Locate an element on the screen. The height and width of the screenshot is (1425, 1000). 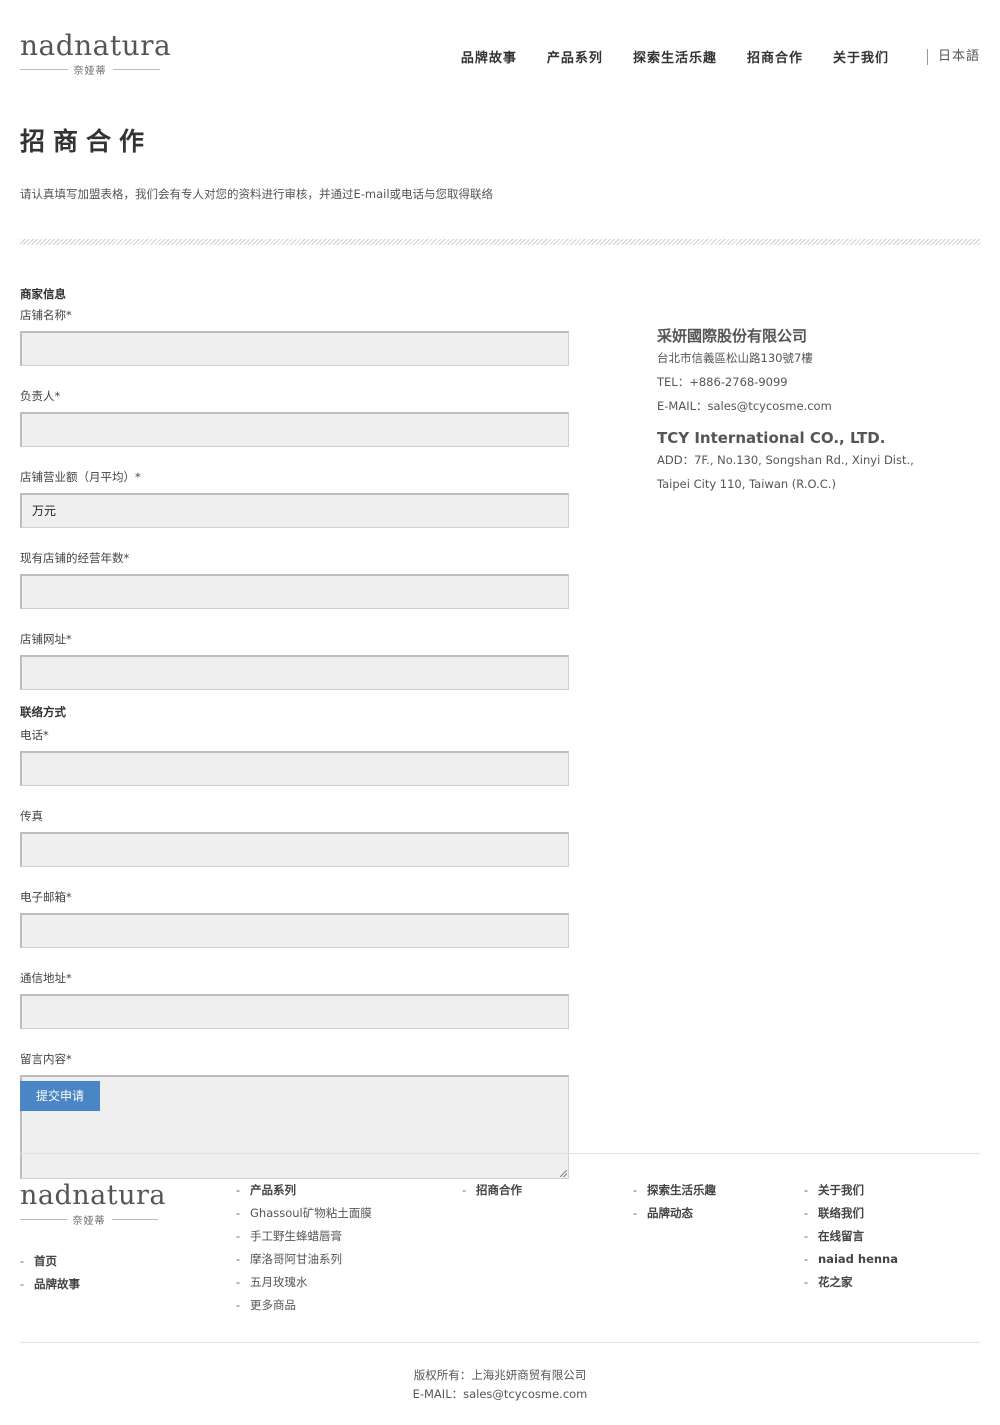
label-phone: 电话* is located at coordinates (34, 735).